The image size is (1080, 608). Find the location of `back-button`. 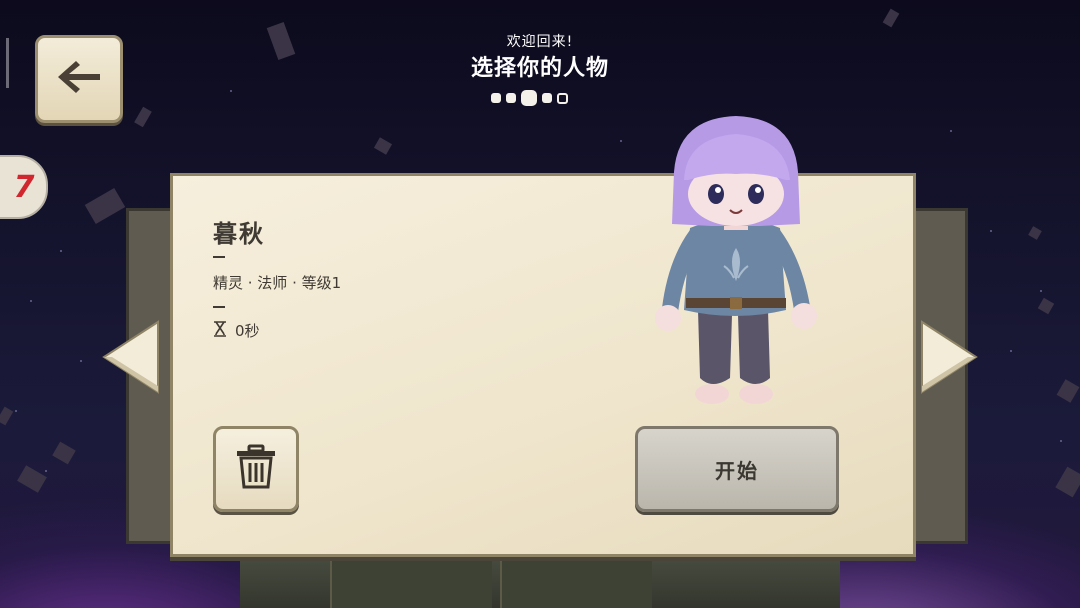

back-button is located at coordinates (79, 79).